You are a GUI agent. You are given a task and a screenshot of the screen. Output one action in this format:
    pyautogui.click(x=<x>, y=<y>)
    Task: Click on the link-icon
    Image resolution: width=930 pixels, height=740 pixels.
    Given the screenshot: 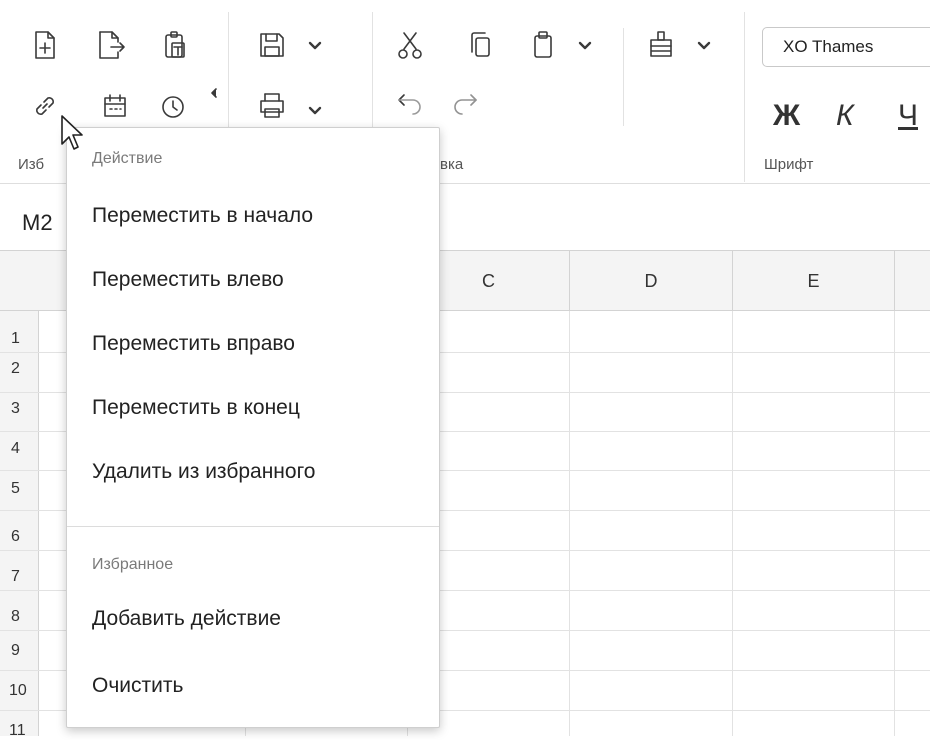 What is the action you would take?
    pyautogui.click(x=45, y=106)
    